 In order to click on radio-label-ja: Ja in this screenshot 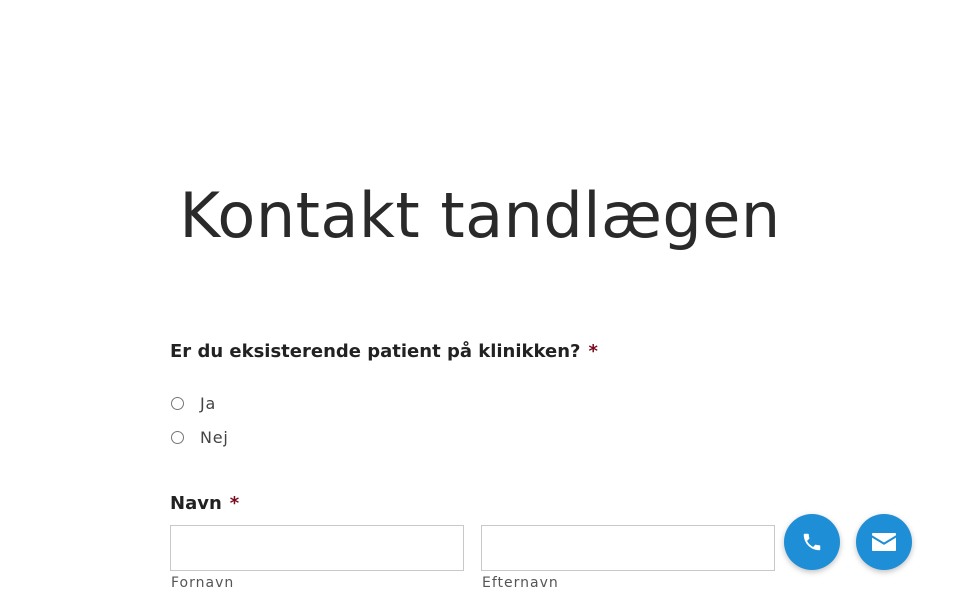, I will do `click(208, 403)`.